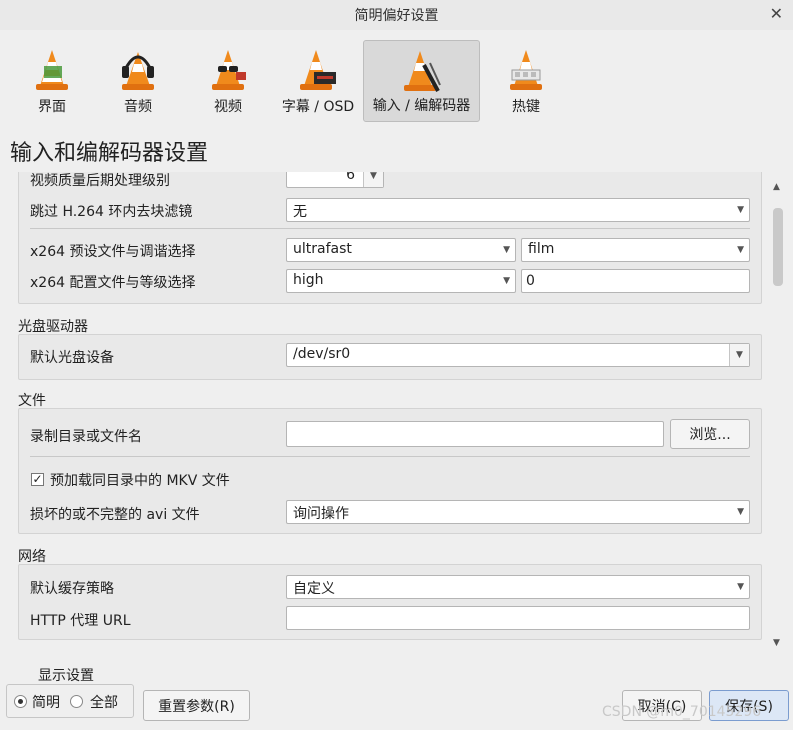 This screenshot has width=793, height=730. Describe the element at coordinates (32, 401) in the screenshot. I see `files-group-label: 文件` at that location.